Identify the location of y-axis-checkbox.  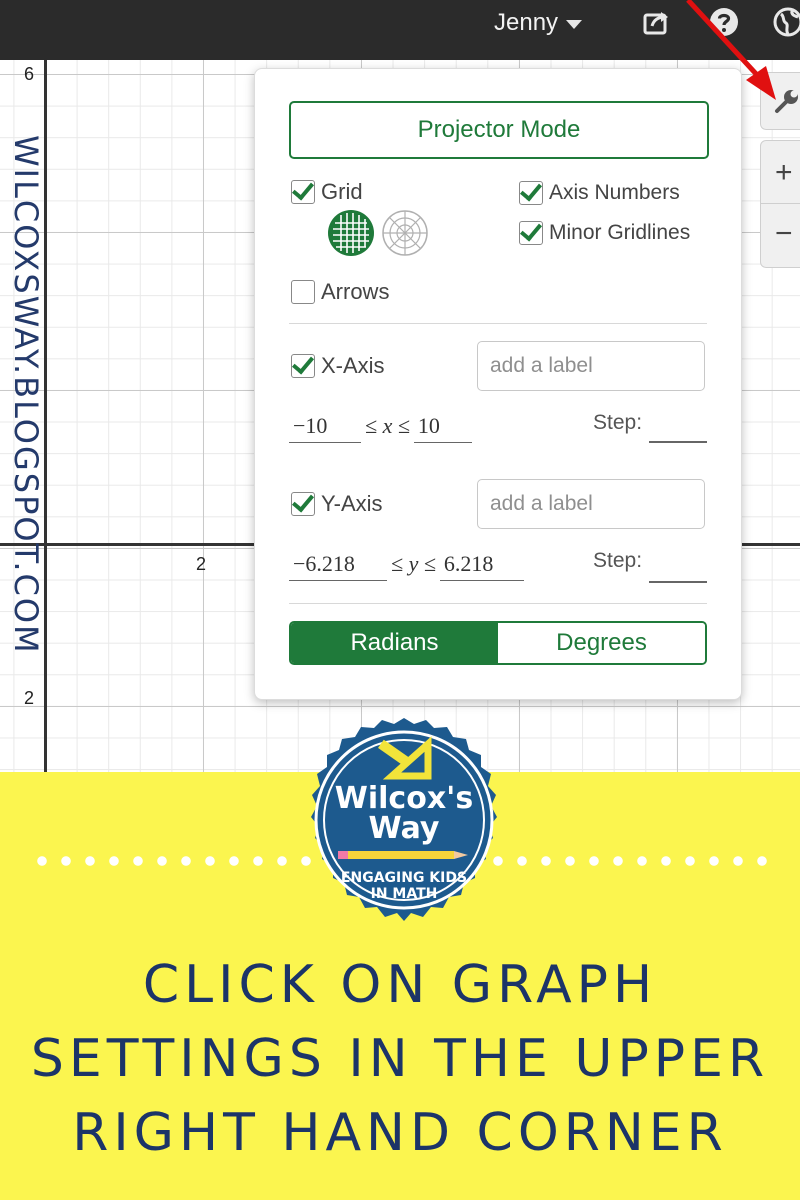
(303, 504).